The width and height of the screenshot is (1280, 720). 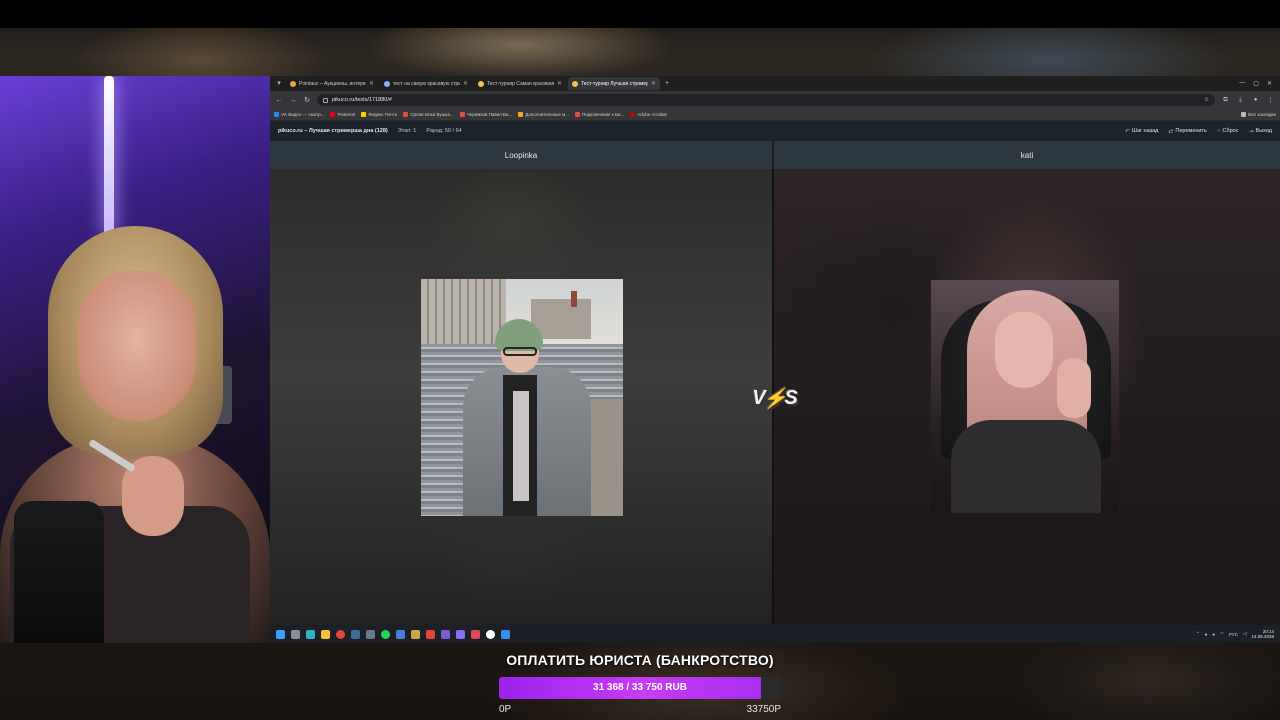 What do you see at coordinates (55, 639) in the screenshot?
I see `microphone-arm` at bounding box center [55, 639].